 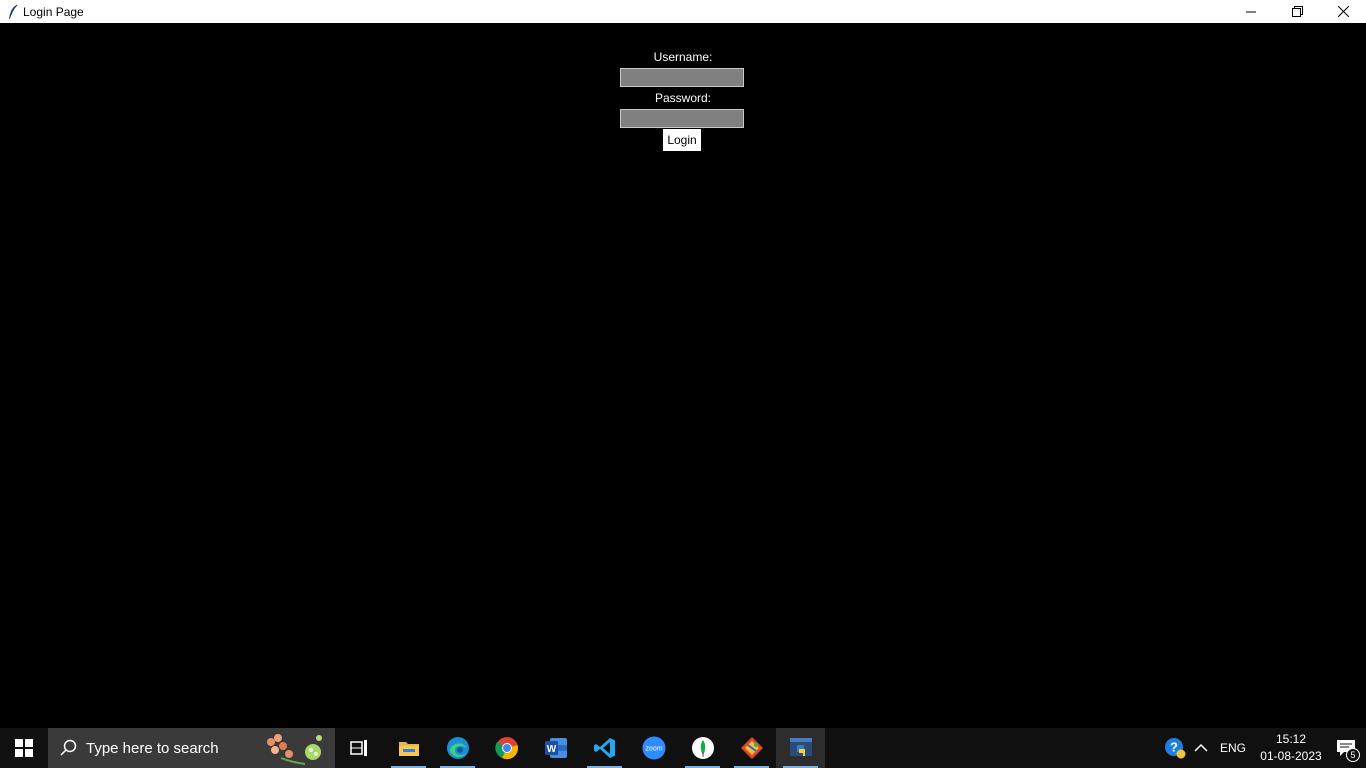 I want to click on password-input, so click(x=682, y=118).